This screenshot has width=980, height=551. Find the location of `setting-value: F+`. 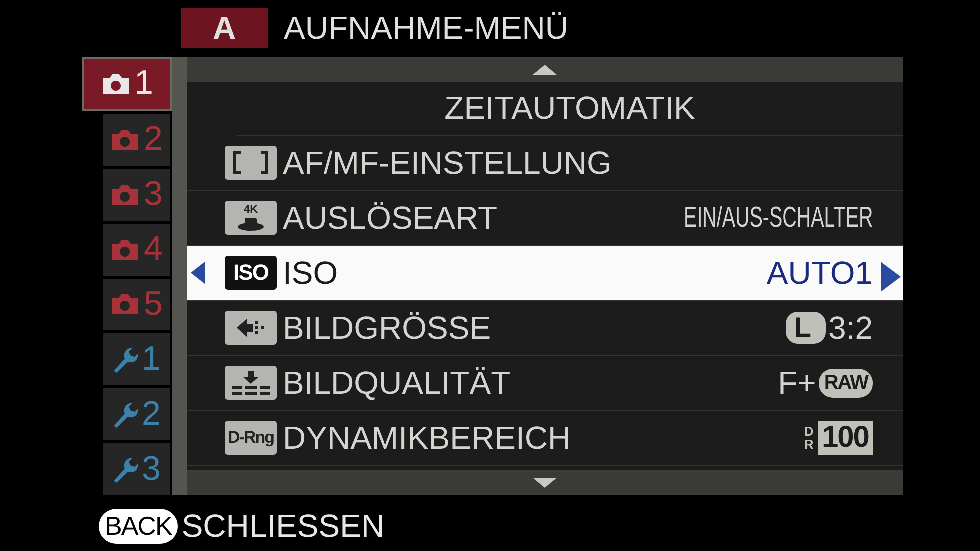

setting-value: F+ is located at coordinates (797, 383).